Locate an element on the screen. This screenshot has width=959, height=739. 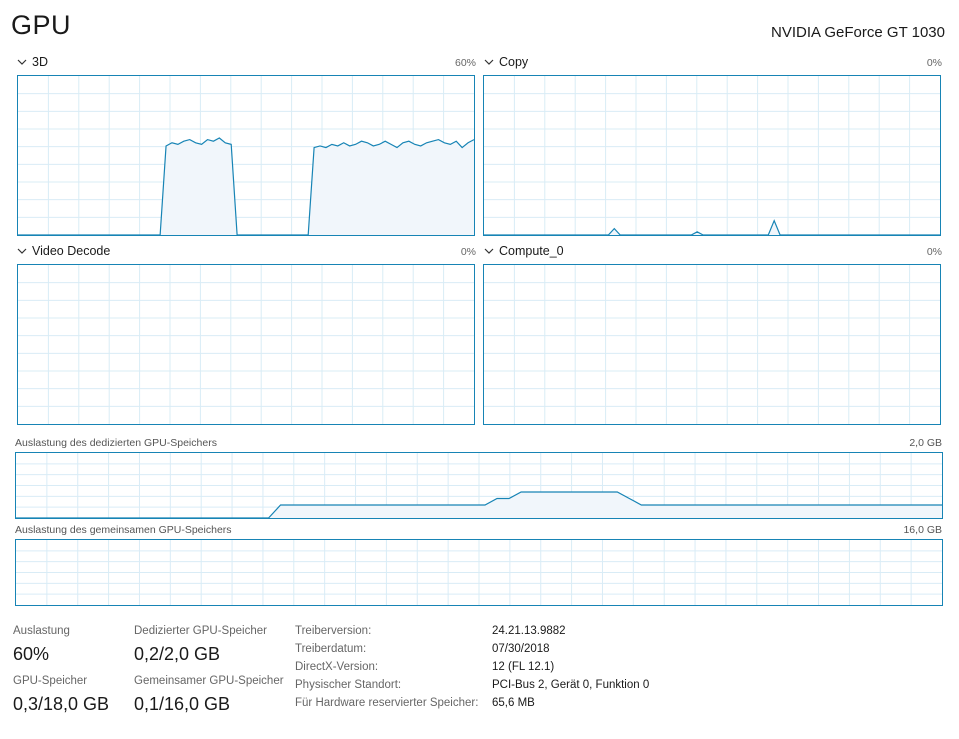
gpu-name: NVIDIA GeForce GT 1030 is located at coordinates (858, 32).